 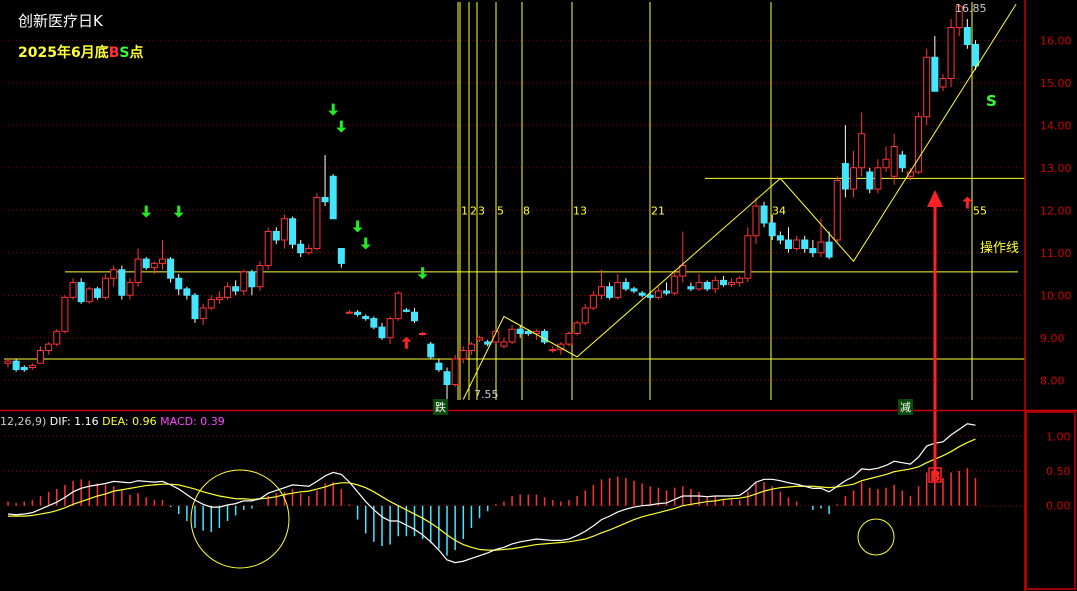 What do you see at coordinates (136, 53) in the screenshot?
I see `subtitle-suffix: 点` at bounding box center [136, 53].